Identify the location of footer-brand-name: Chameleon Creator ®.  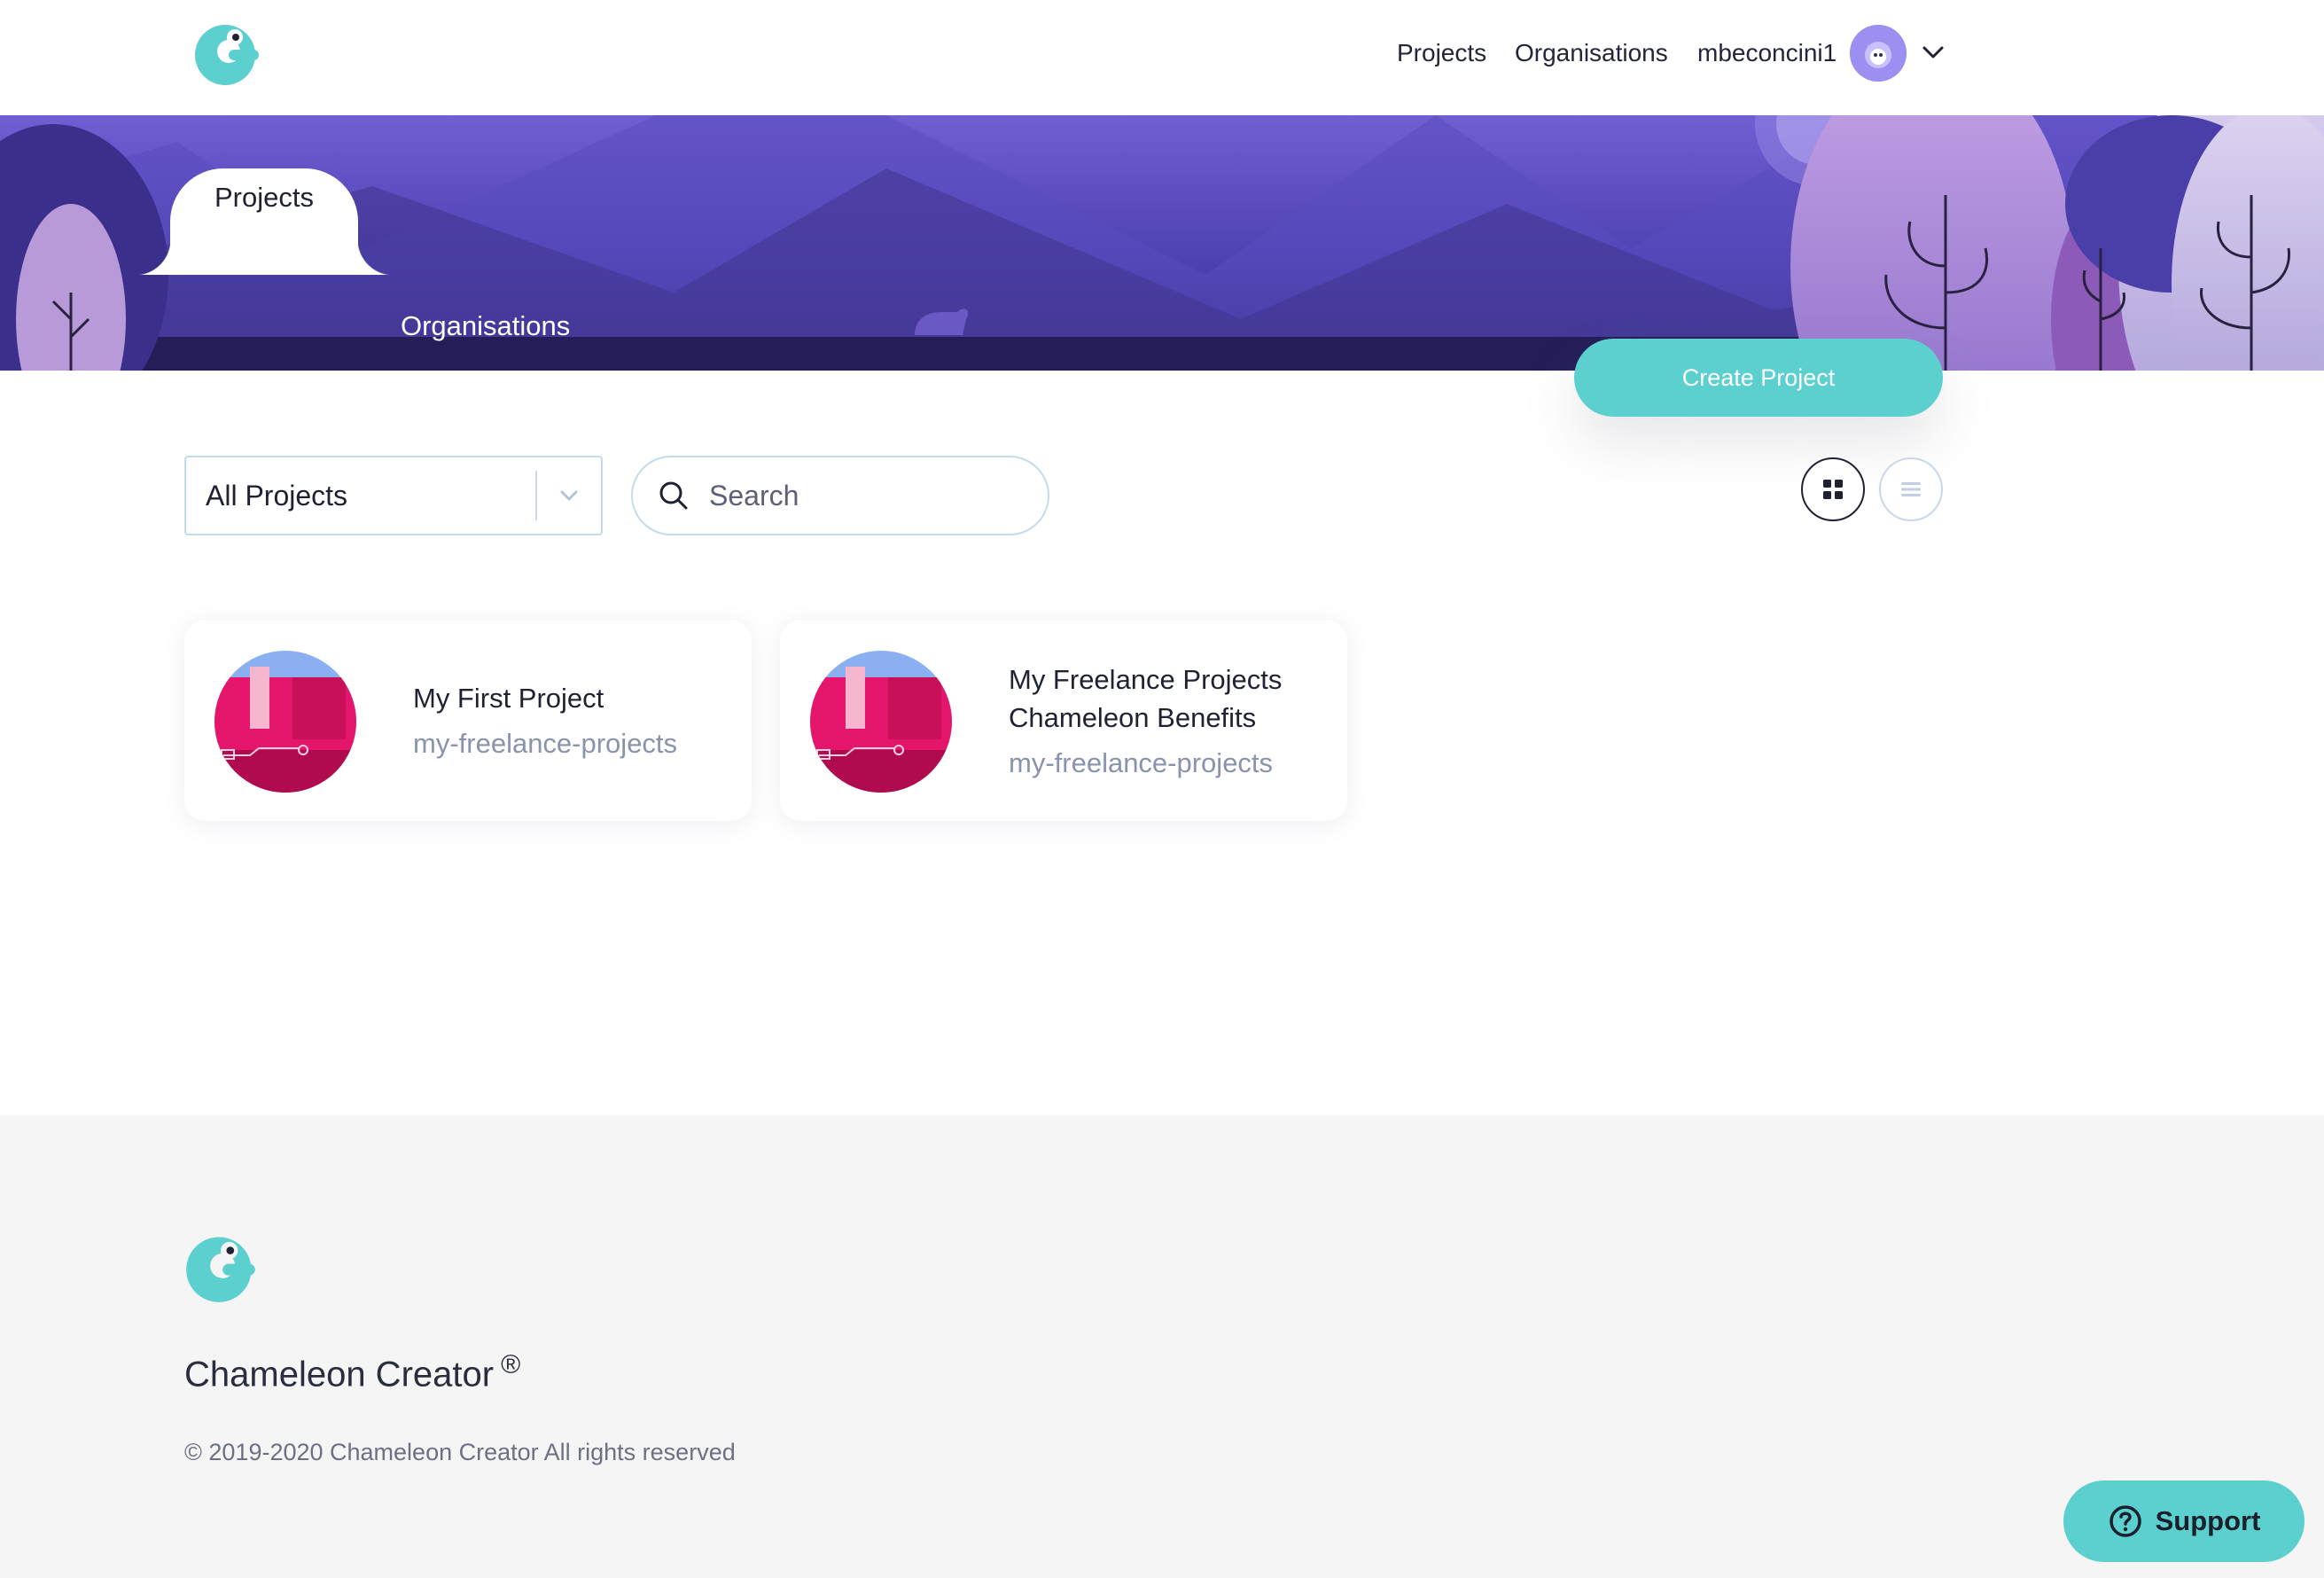
(352, 1372).